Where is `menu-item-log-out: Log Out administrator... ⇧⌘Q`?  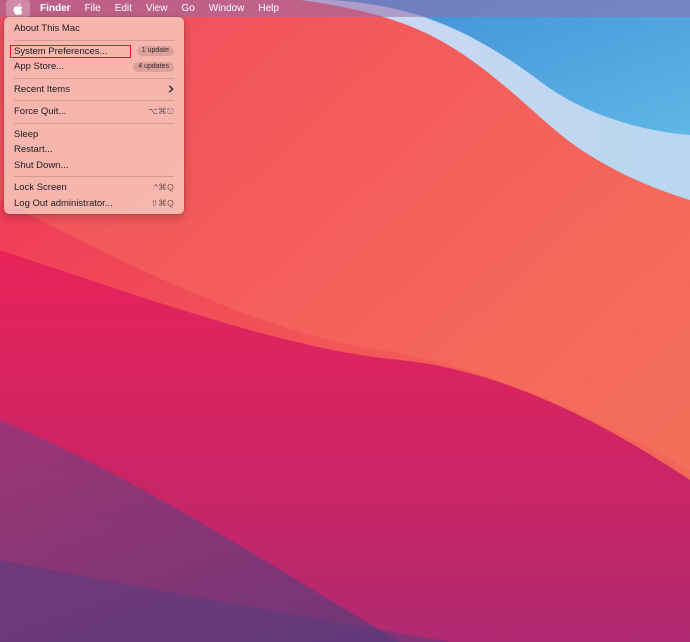
menu-item-log-out: Log Out administrator... ⇧⌘Q is located at coordinates (94, 204).